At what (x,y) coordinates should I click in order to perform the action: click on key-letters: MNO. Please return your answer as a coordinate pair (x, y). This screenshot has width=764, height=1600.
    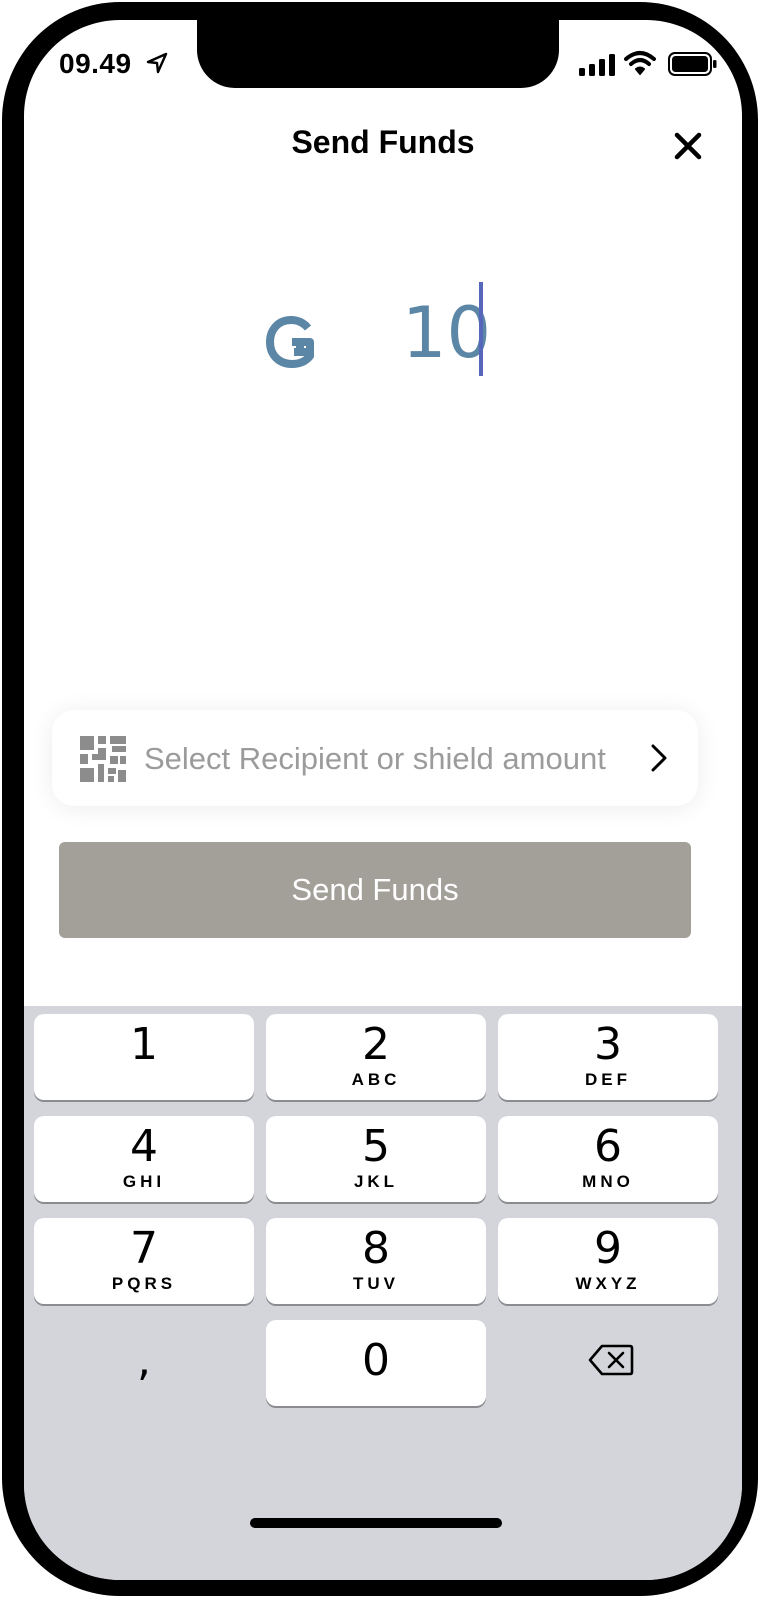
    Looking at the image, I should click on (608, 1181).